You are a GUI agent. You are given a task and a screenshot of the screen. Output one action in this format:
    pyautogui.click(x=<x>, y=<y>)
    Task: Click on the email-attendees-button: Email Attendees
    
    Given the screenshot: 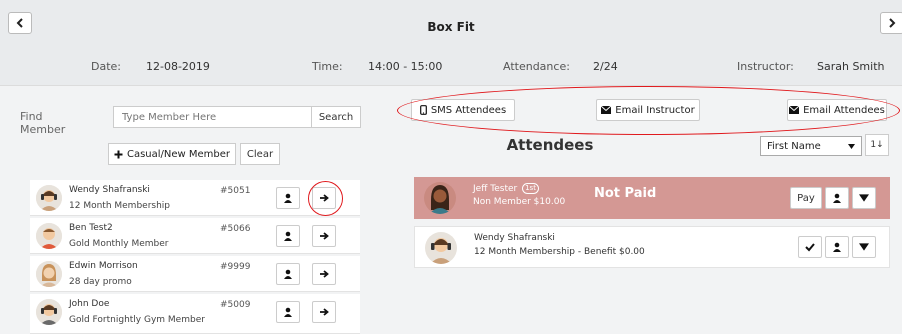 What is the action you would take?
    pyautogui.click(x=837, y=110)
    